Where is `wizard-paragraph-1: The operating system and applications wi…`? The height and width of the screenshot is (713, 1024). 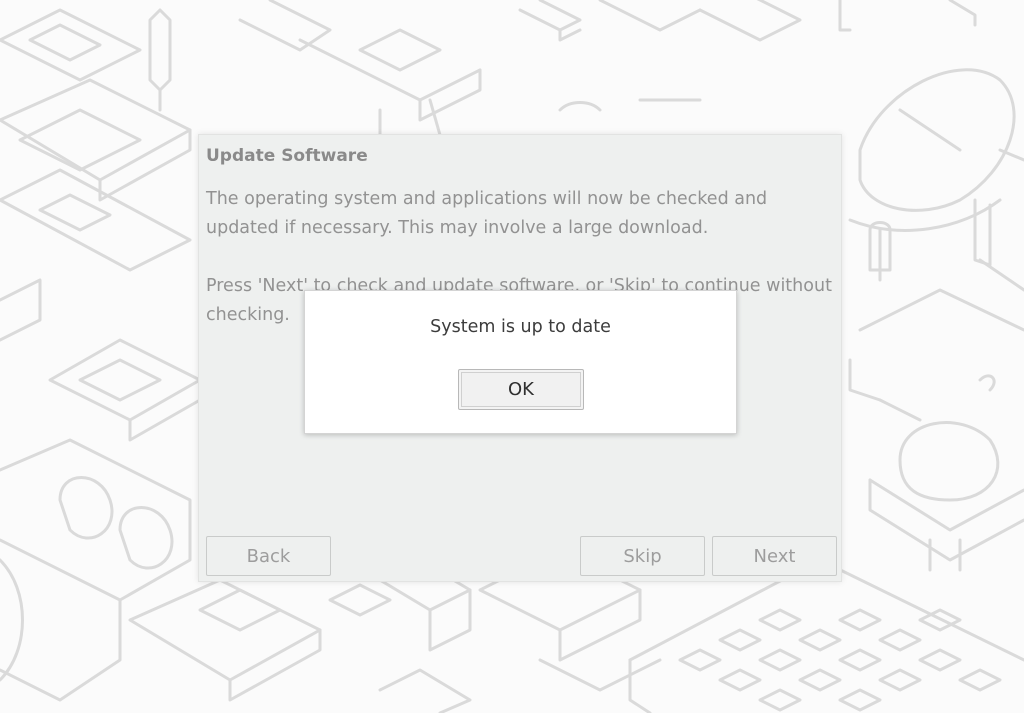 wizard-paragraph-1: The operating system and applications wi… is located at coordinates (487, 213).